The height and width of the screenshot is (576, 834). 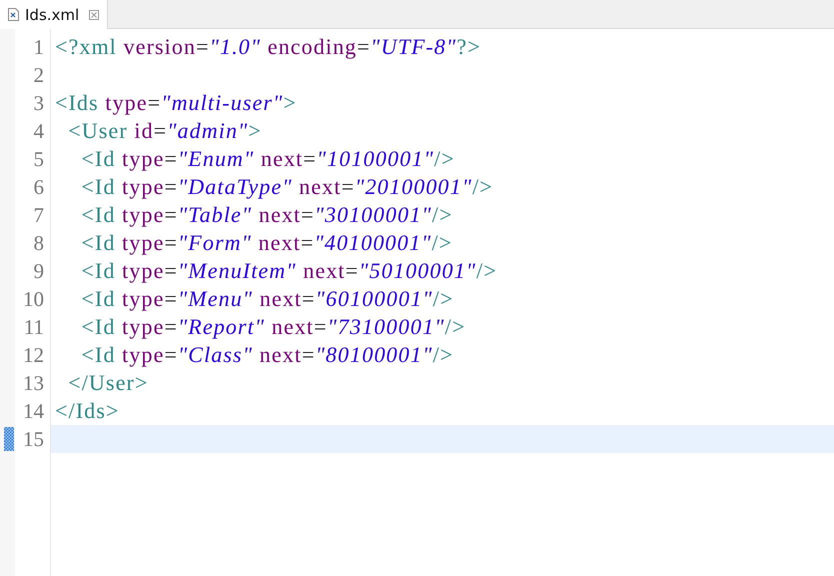 What do you see at coordinates (268, 47) in the screenshot?
I see `code-line: <?xml version="1.0" encoding="UTF-8"?>` at bounding box center [268, 47].